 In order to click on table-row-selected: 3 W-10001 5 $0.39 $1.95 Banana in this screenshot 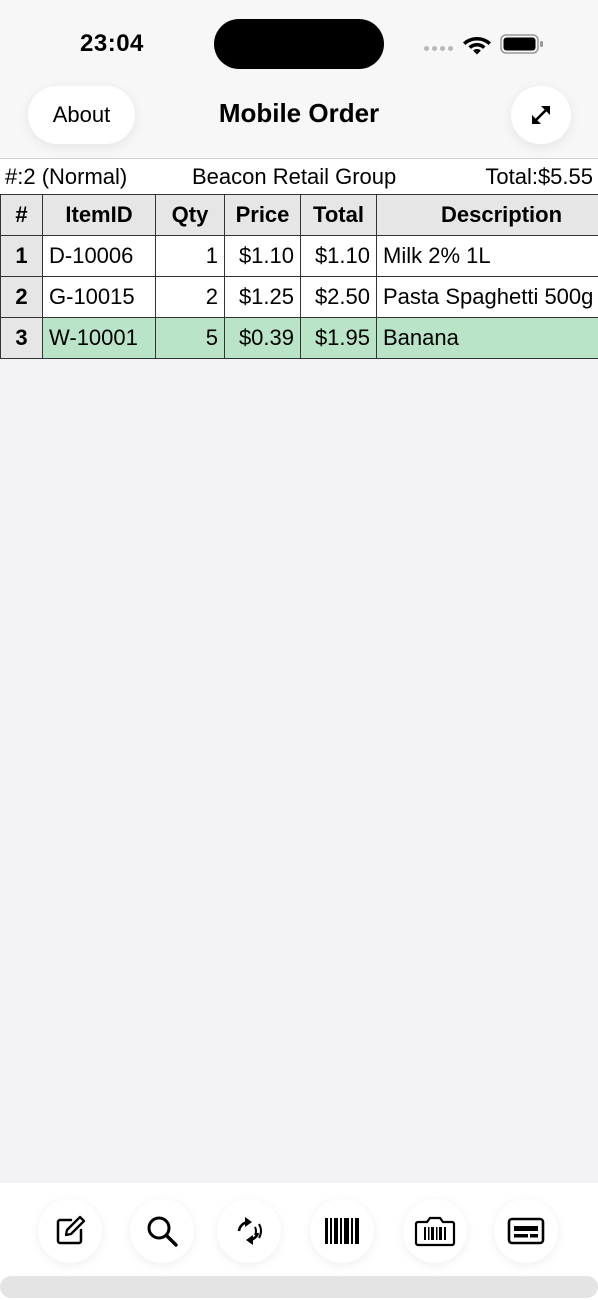, I will do `click(299, 338)`.